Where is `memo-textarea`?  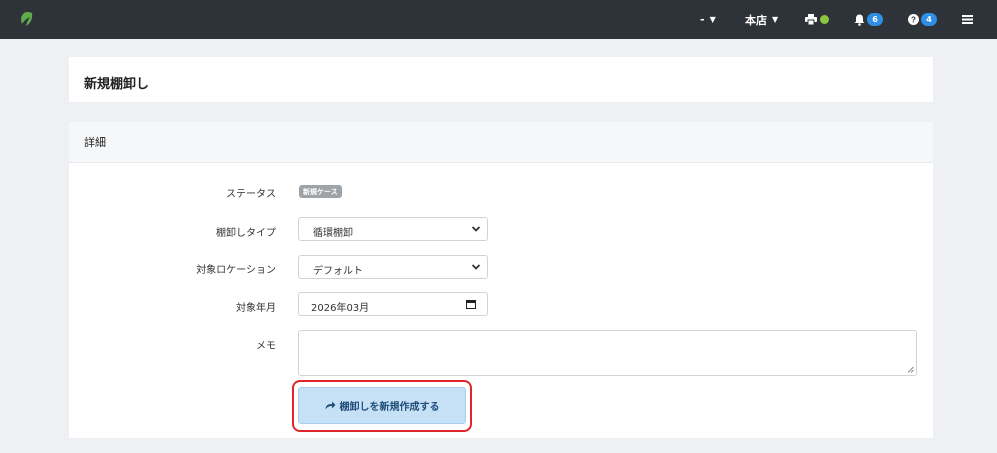 memo-textarea is located at coordinates (607, 353).